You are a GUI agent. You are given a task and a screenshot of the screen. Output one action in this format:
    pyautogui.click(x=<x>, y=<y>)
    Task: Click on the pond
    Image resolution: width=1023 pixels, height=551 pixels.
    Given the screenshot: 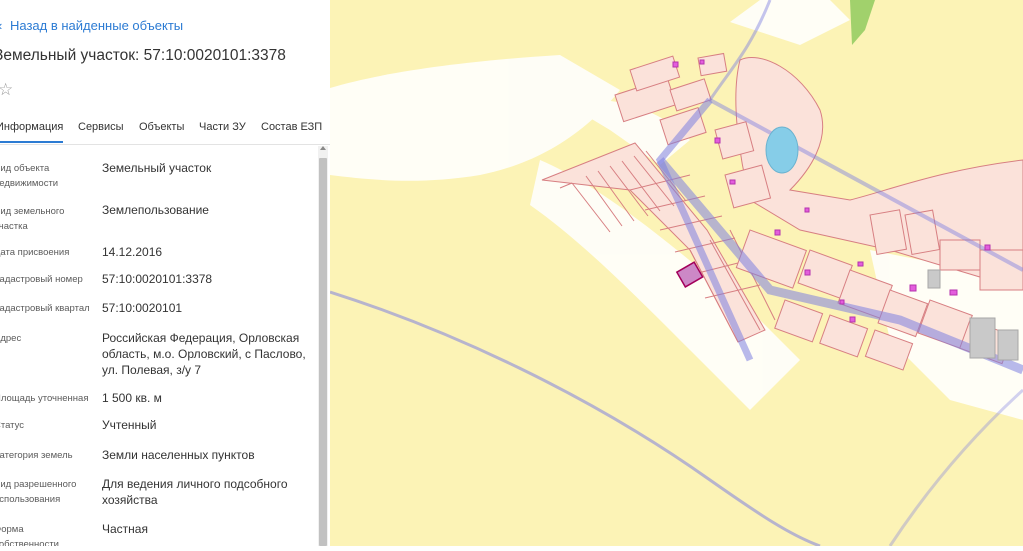 What is the action you would take?
    pyautogui.click(x=782, y=150)
    